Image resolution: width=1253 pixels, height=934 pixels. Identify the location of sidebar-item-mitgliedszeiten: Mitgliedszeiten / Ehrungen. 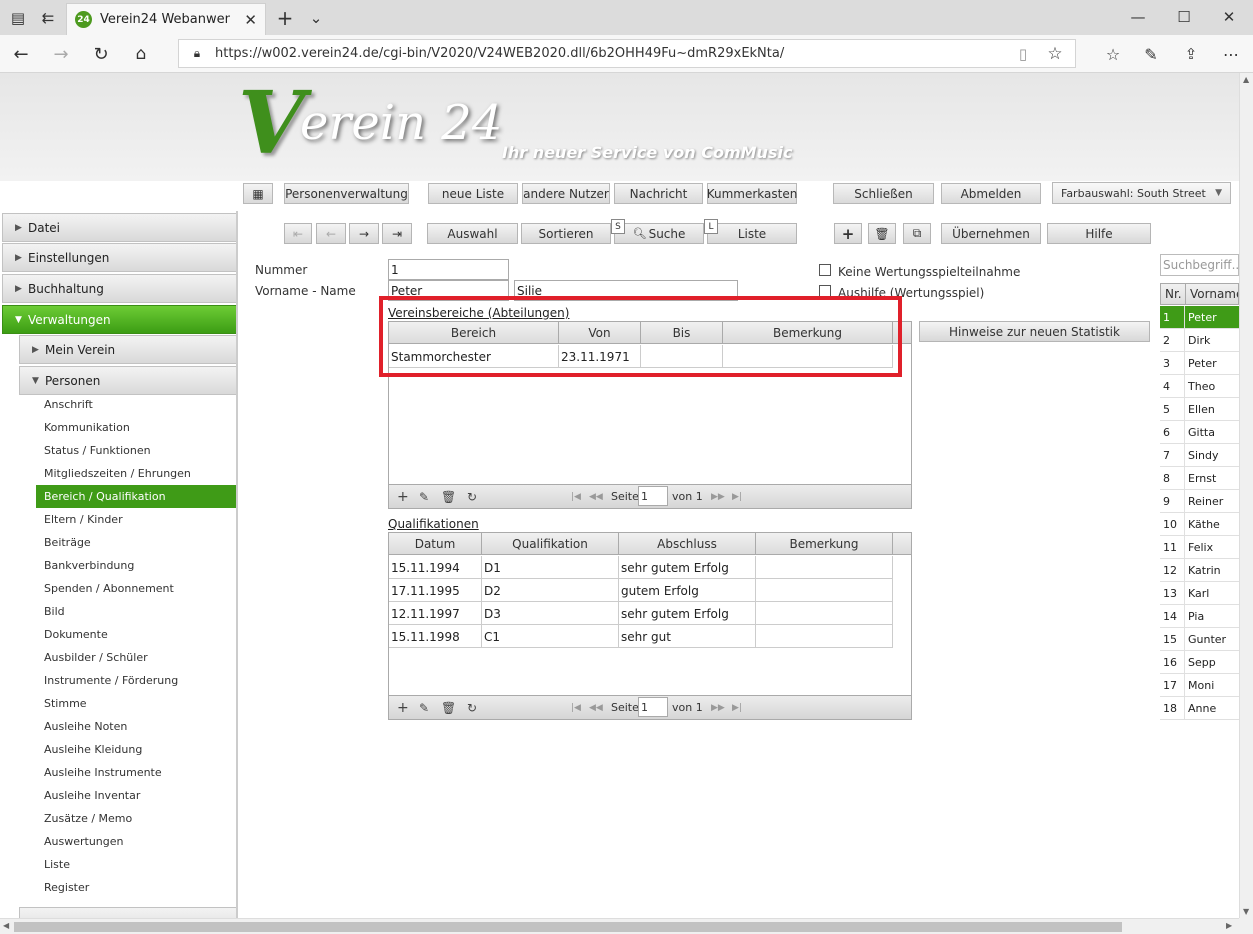
(137, 473).